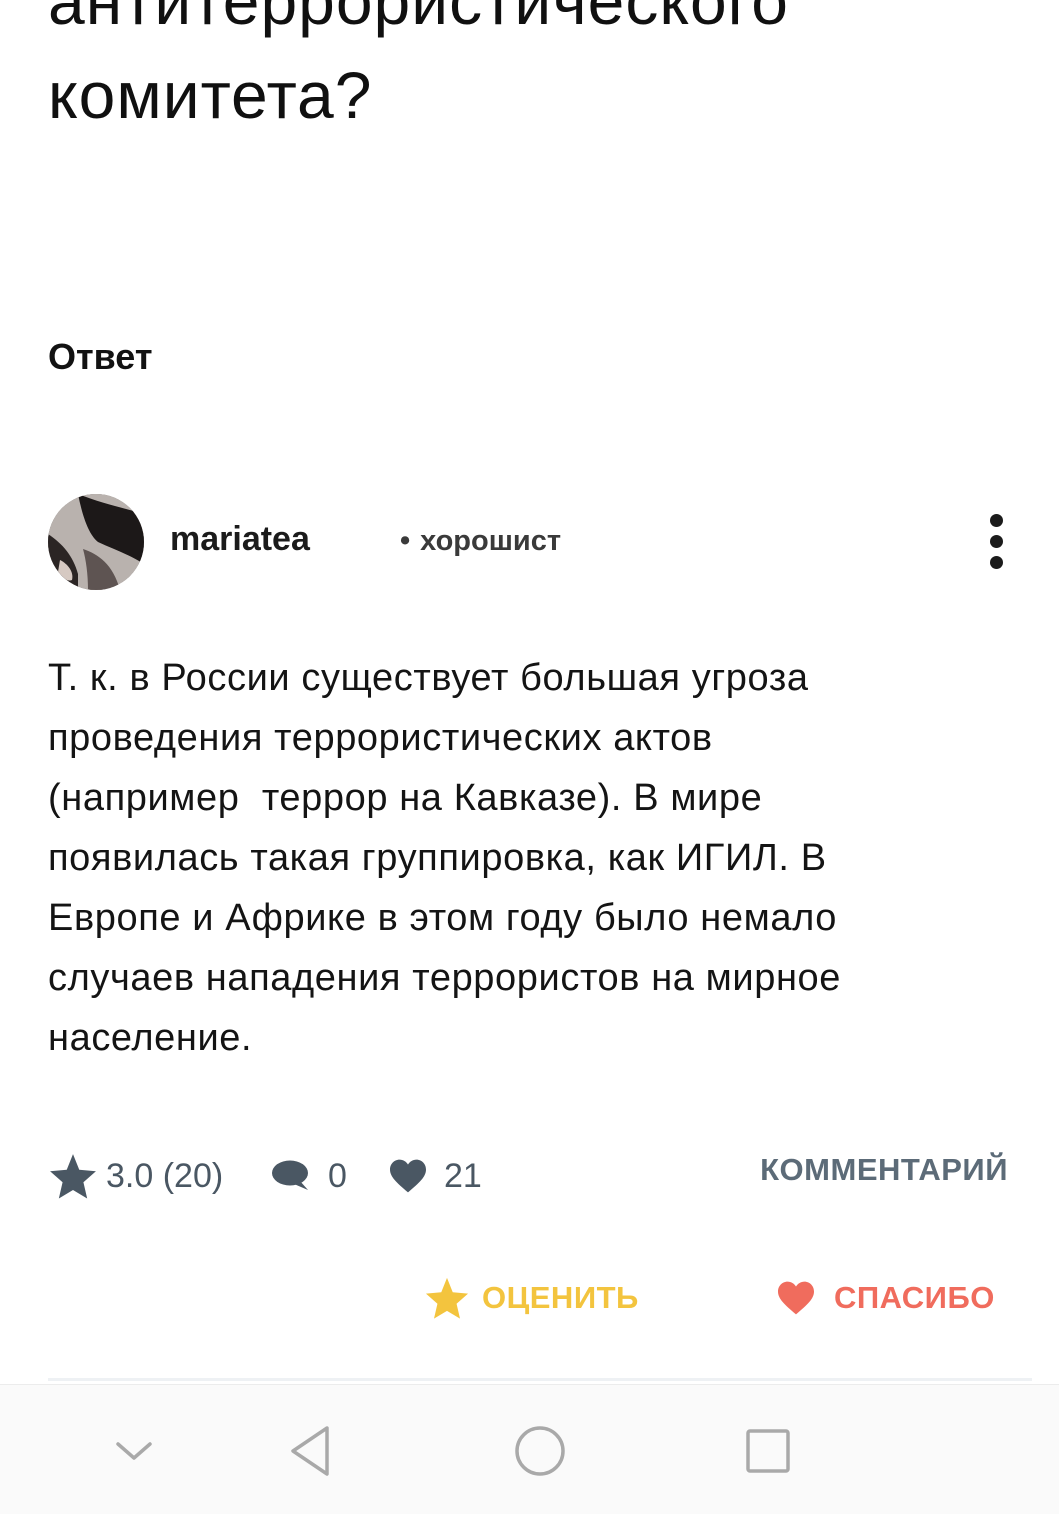  I want to click on stats-row: 3.0 (20) 0 21 КОММЕНТАРИЙ, so click(528, 1176).